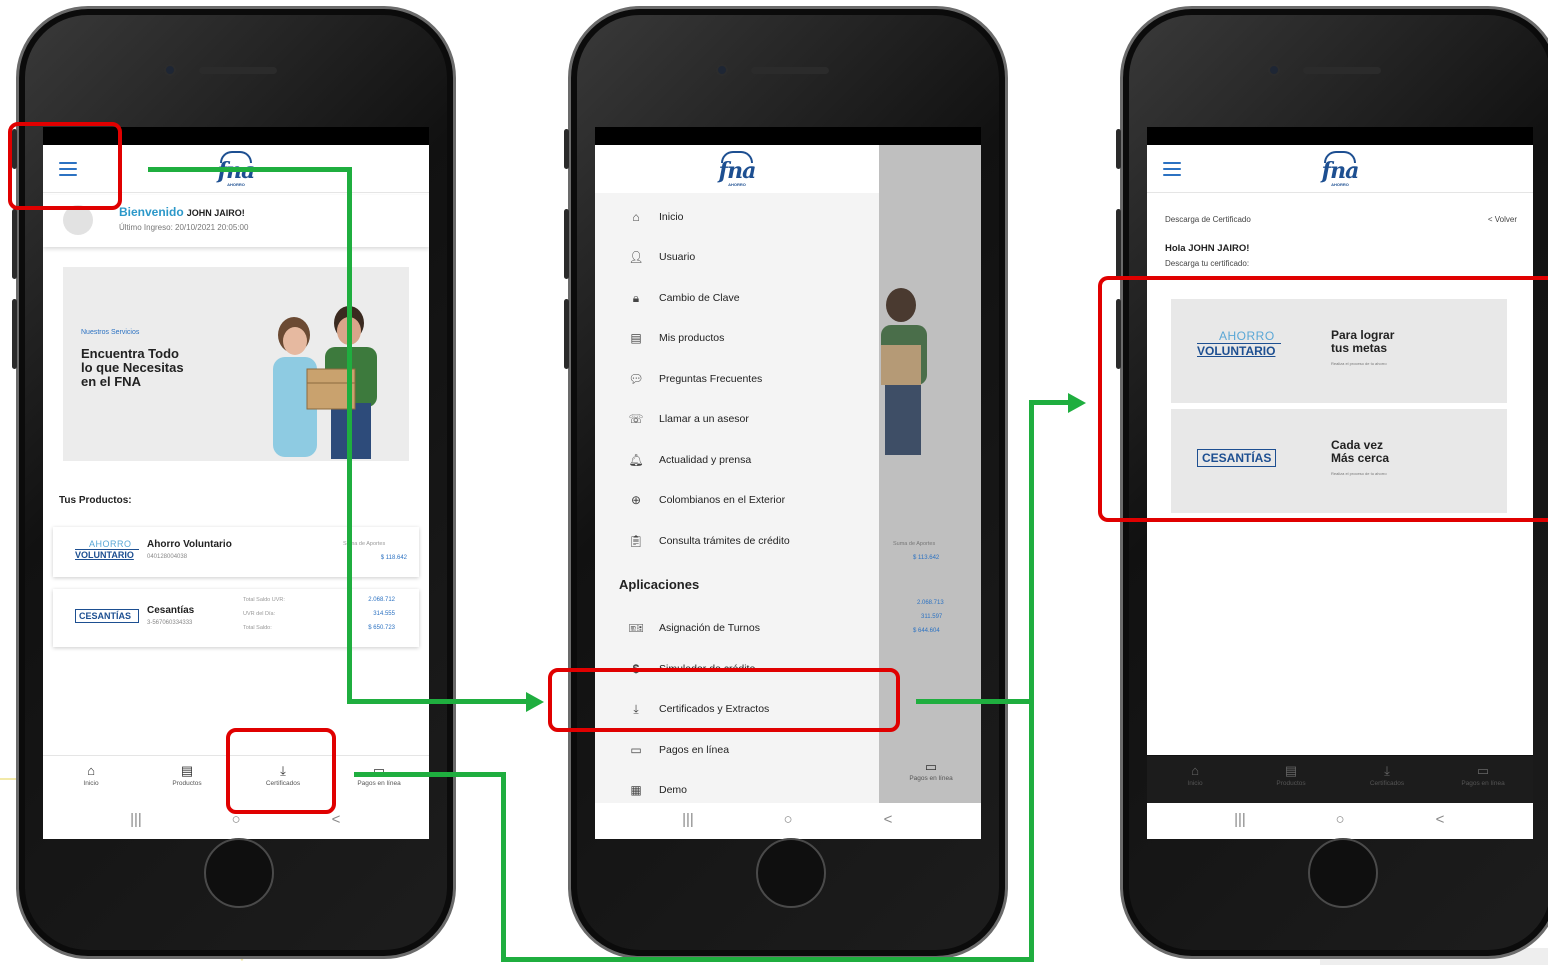 Image resolution: width=1548 pixels, height=965 pixels. What do you see at coordinates (259, 614) in the screenshot?
I see `value-label: UVR del Día:` at bounding box center [259, 614].